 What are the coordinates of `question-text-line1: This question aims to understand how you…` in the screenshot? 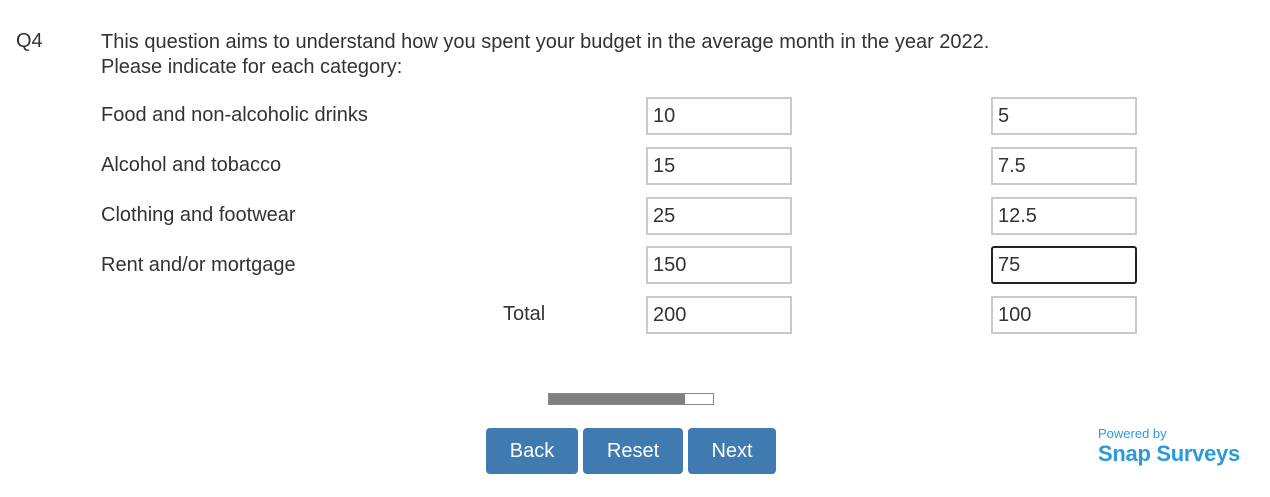 It's located at (545, 42).